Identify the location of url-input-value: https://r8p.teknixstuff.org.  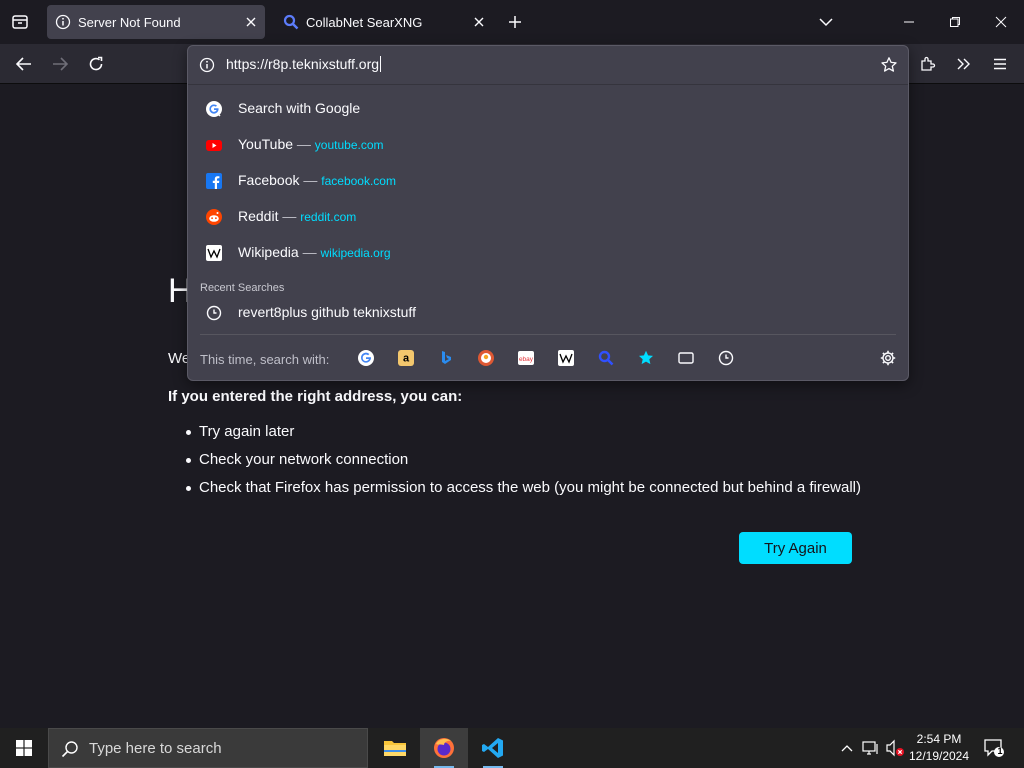
(303, 64).